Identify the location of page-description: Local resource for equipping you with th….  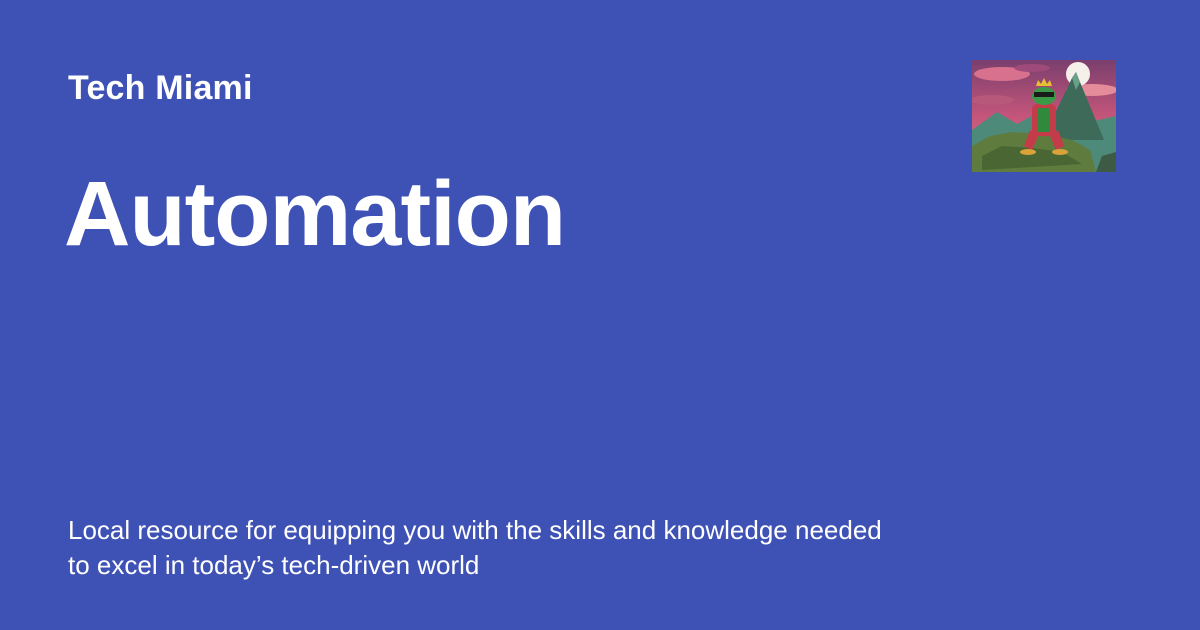
(475, 547).